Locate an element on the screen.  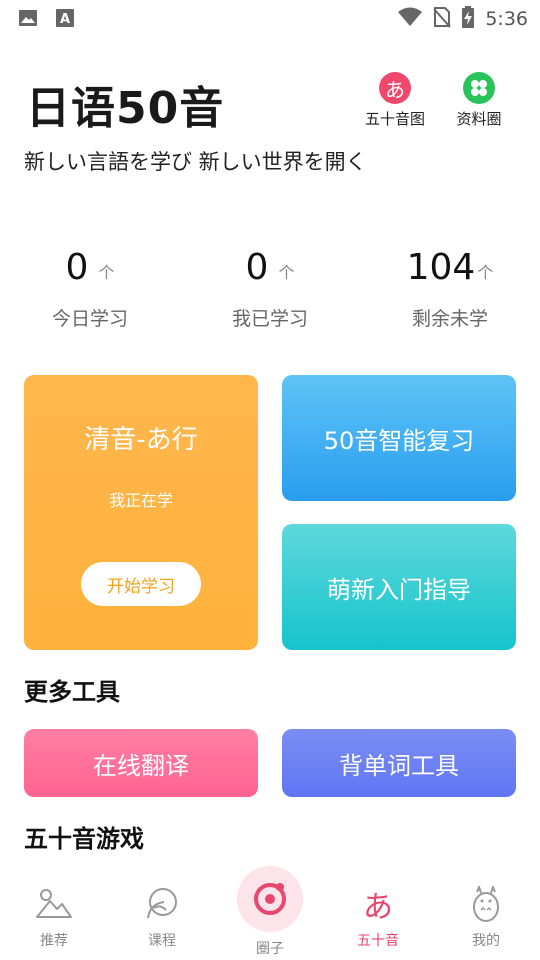
clock: 5:36 is located at coordinates (506, 19).